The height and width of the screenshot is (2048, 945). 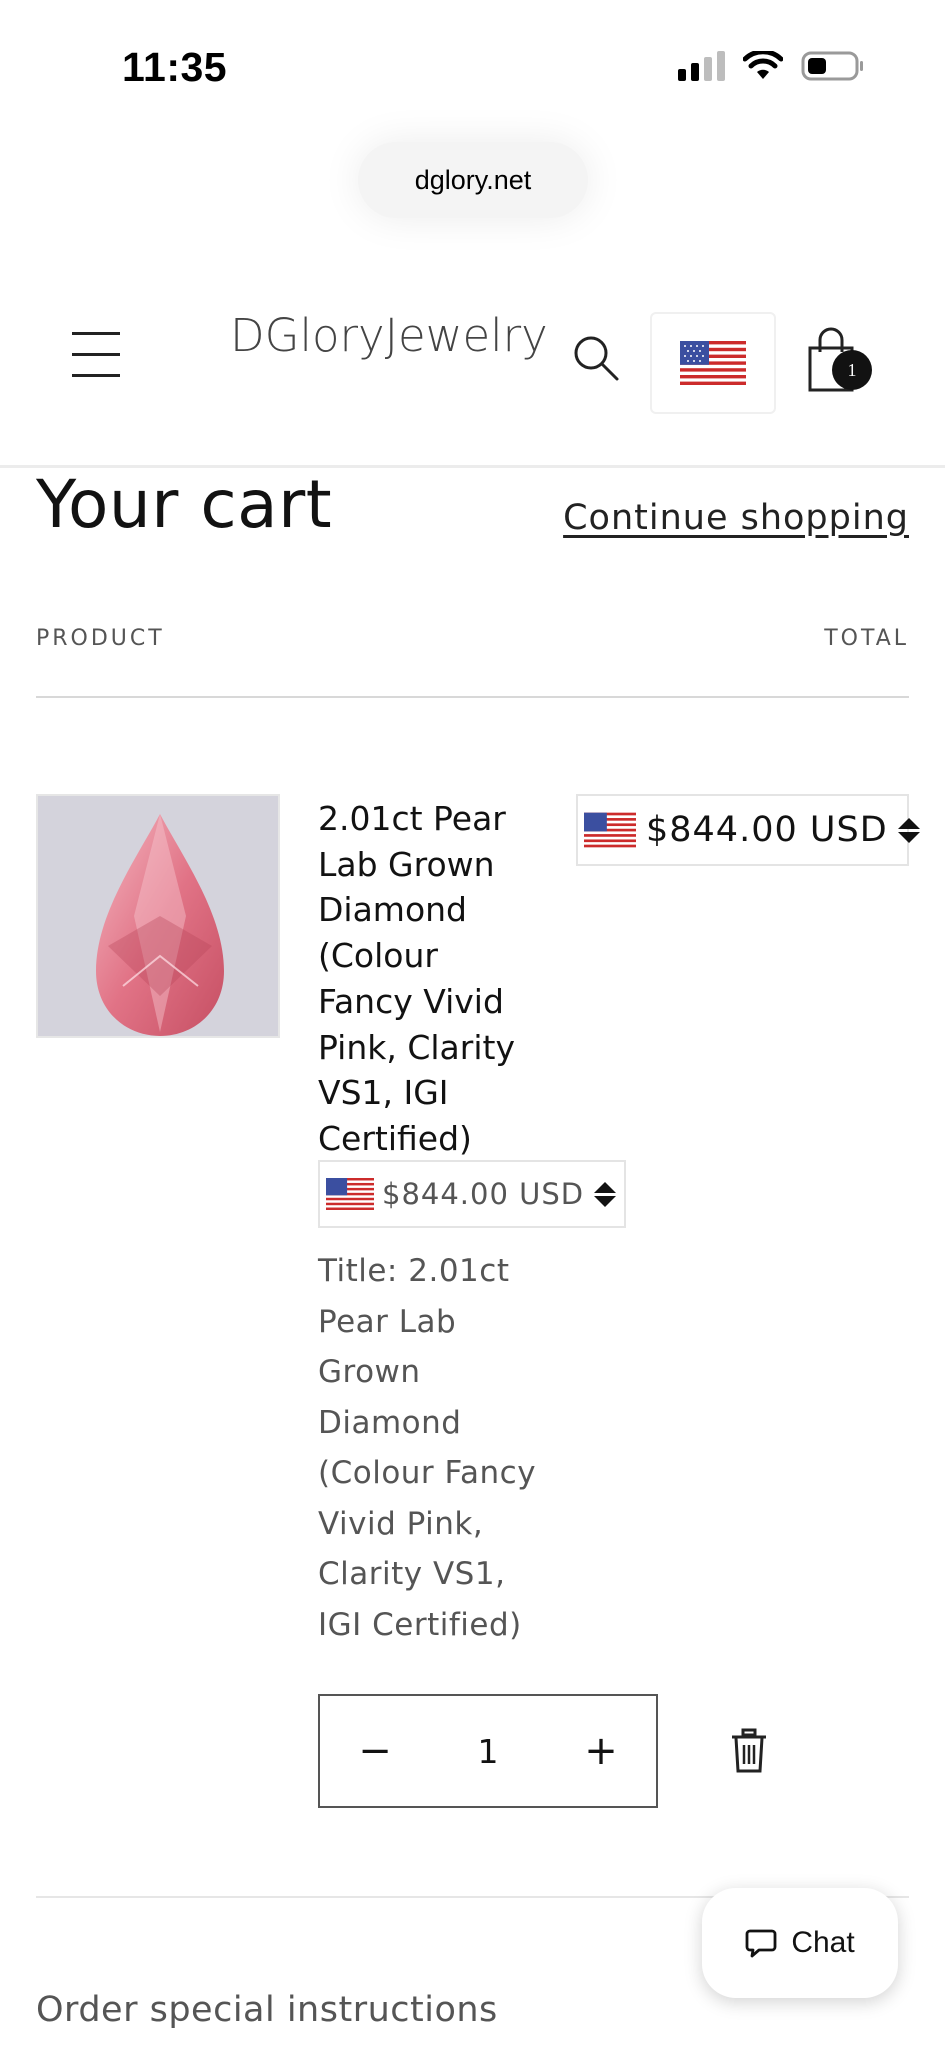 I want to click on unit-price-amount: $844.00 USD, so click(x=483, y=1194).